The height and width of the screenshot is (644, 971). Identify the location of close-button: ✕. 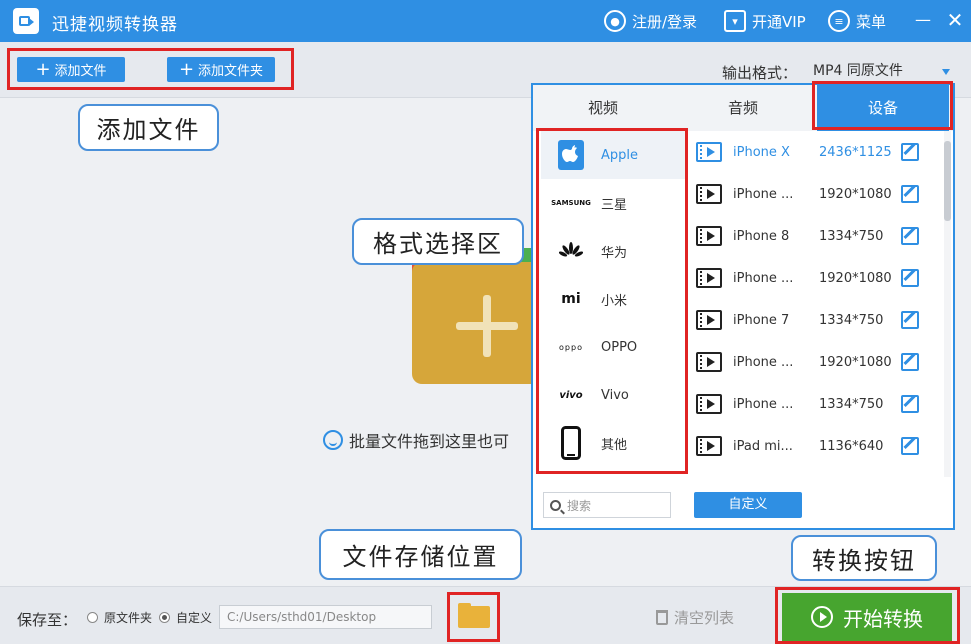
(955, 20).